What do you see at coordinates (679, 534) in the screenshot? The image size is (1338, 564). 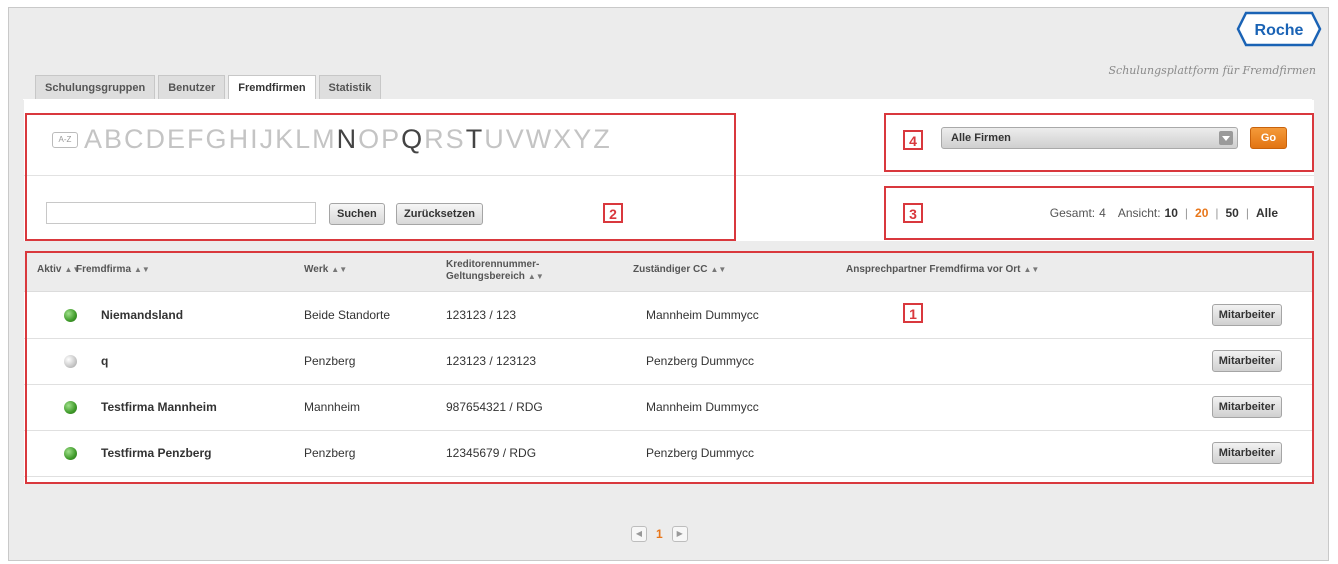 I see `next-page-icon: ▶` at bounding box center [679, 534].